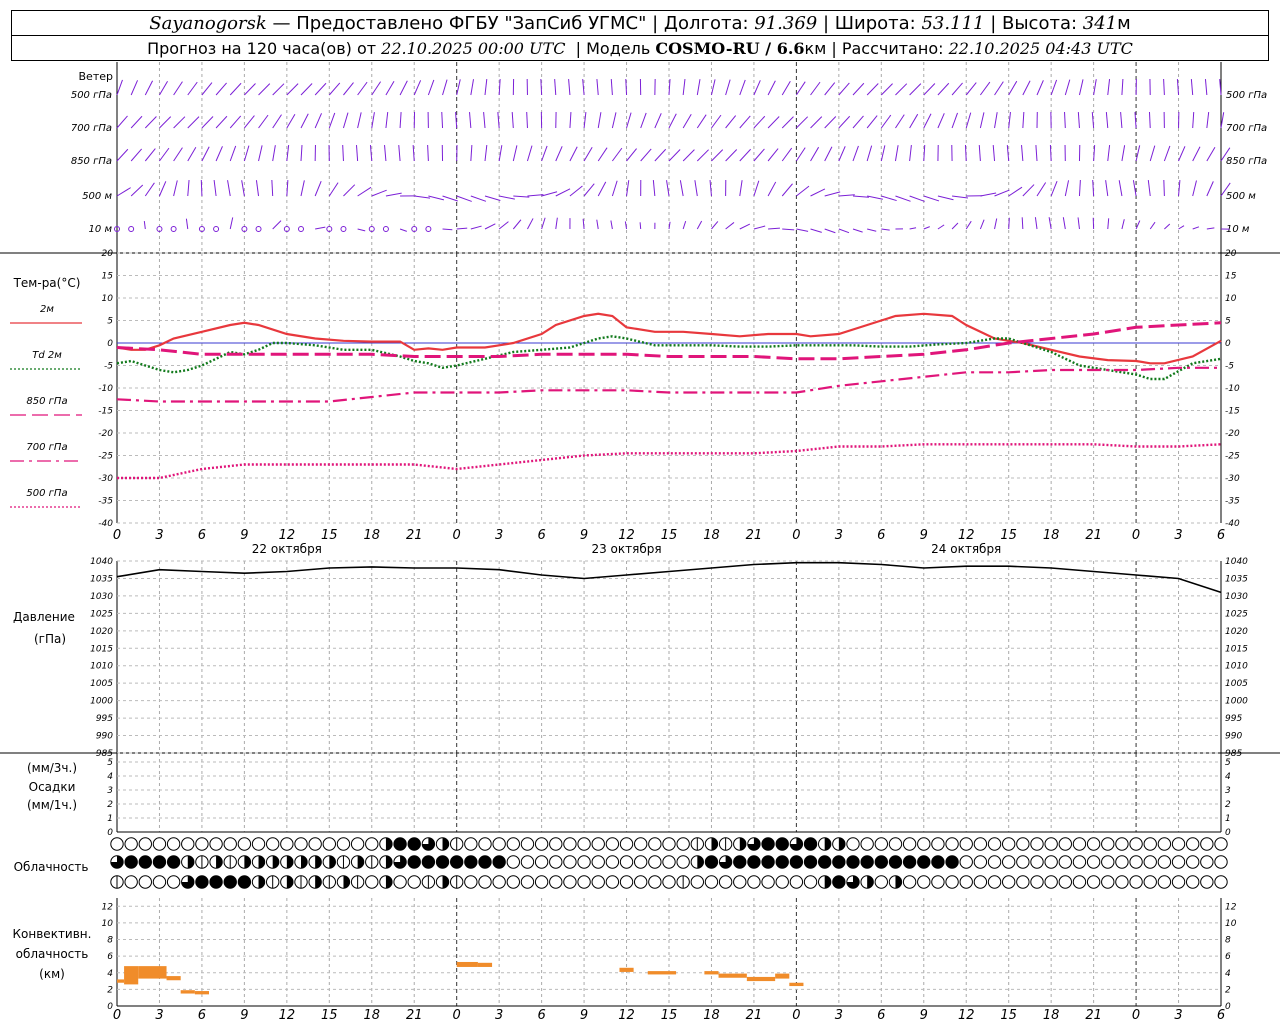  Describe the element at coordinates (104, 719) in the screenshot. I see `press-ytick-left: 995` at that location.